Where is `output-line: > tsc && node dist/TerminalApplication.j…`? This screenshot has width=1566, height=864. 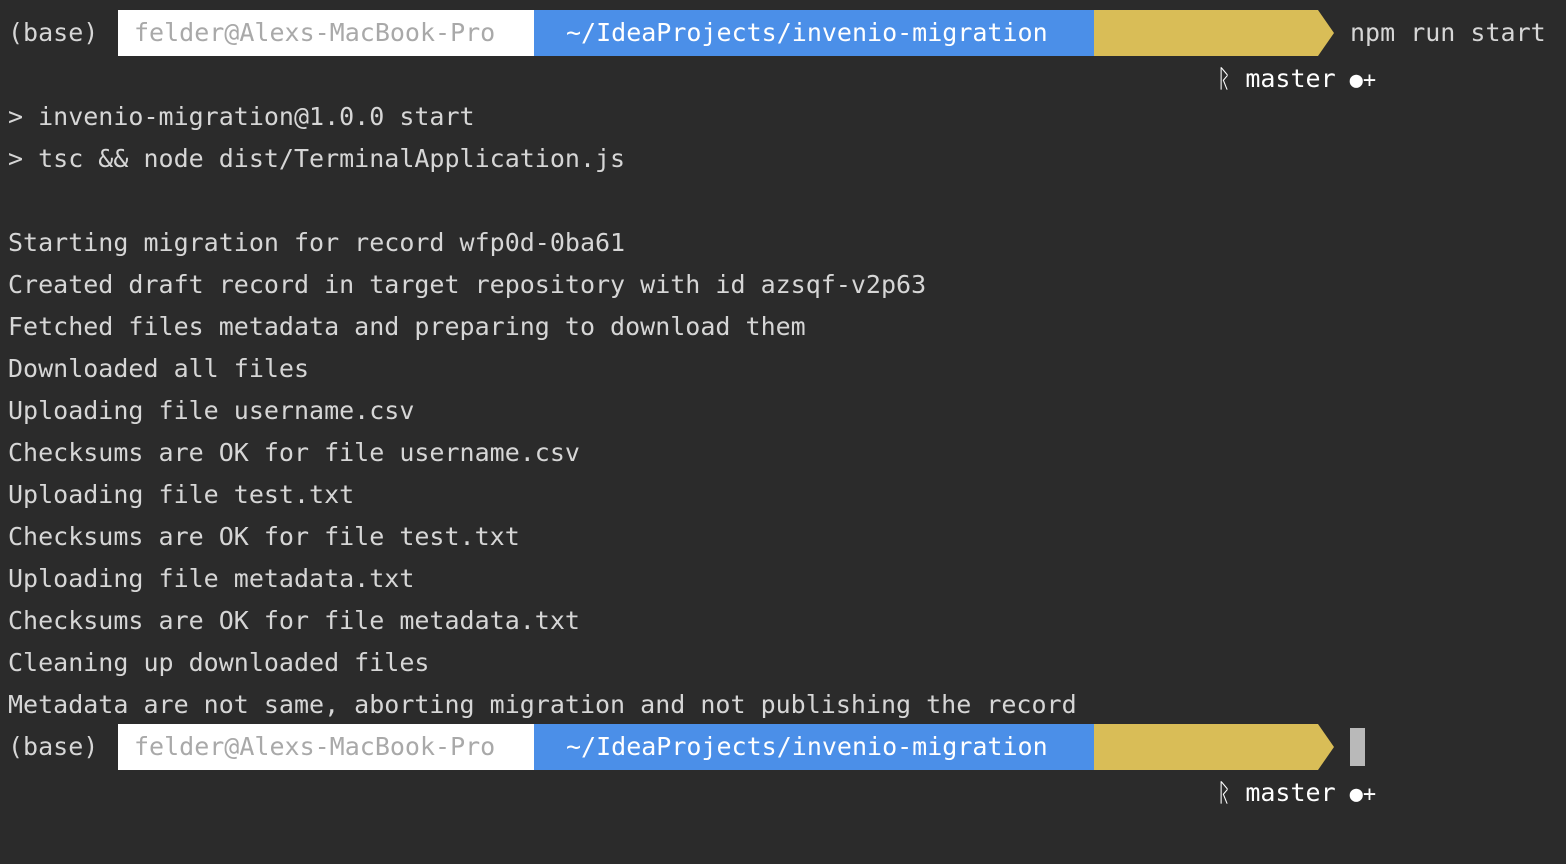
output-line: > tsc && node dist/TerminalApplication.j… is located at coordinates (317, 158).